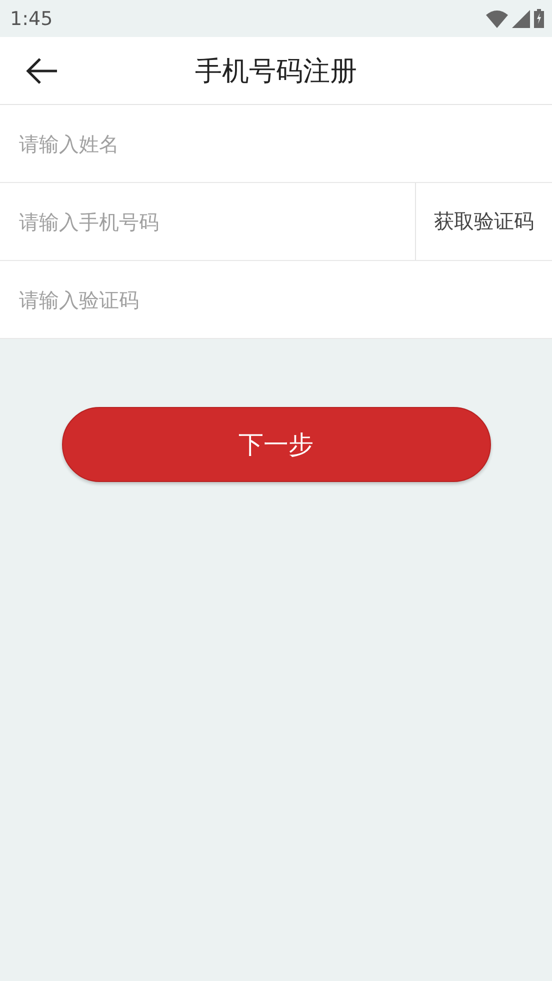 Image resolution: width=552 pixels, height=981 pixels. Describe the element at coordinates (207, 221) in the screenshot. I see `input-field: 请输入手机号码` at that location.